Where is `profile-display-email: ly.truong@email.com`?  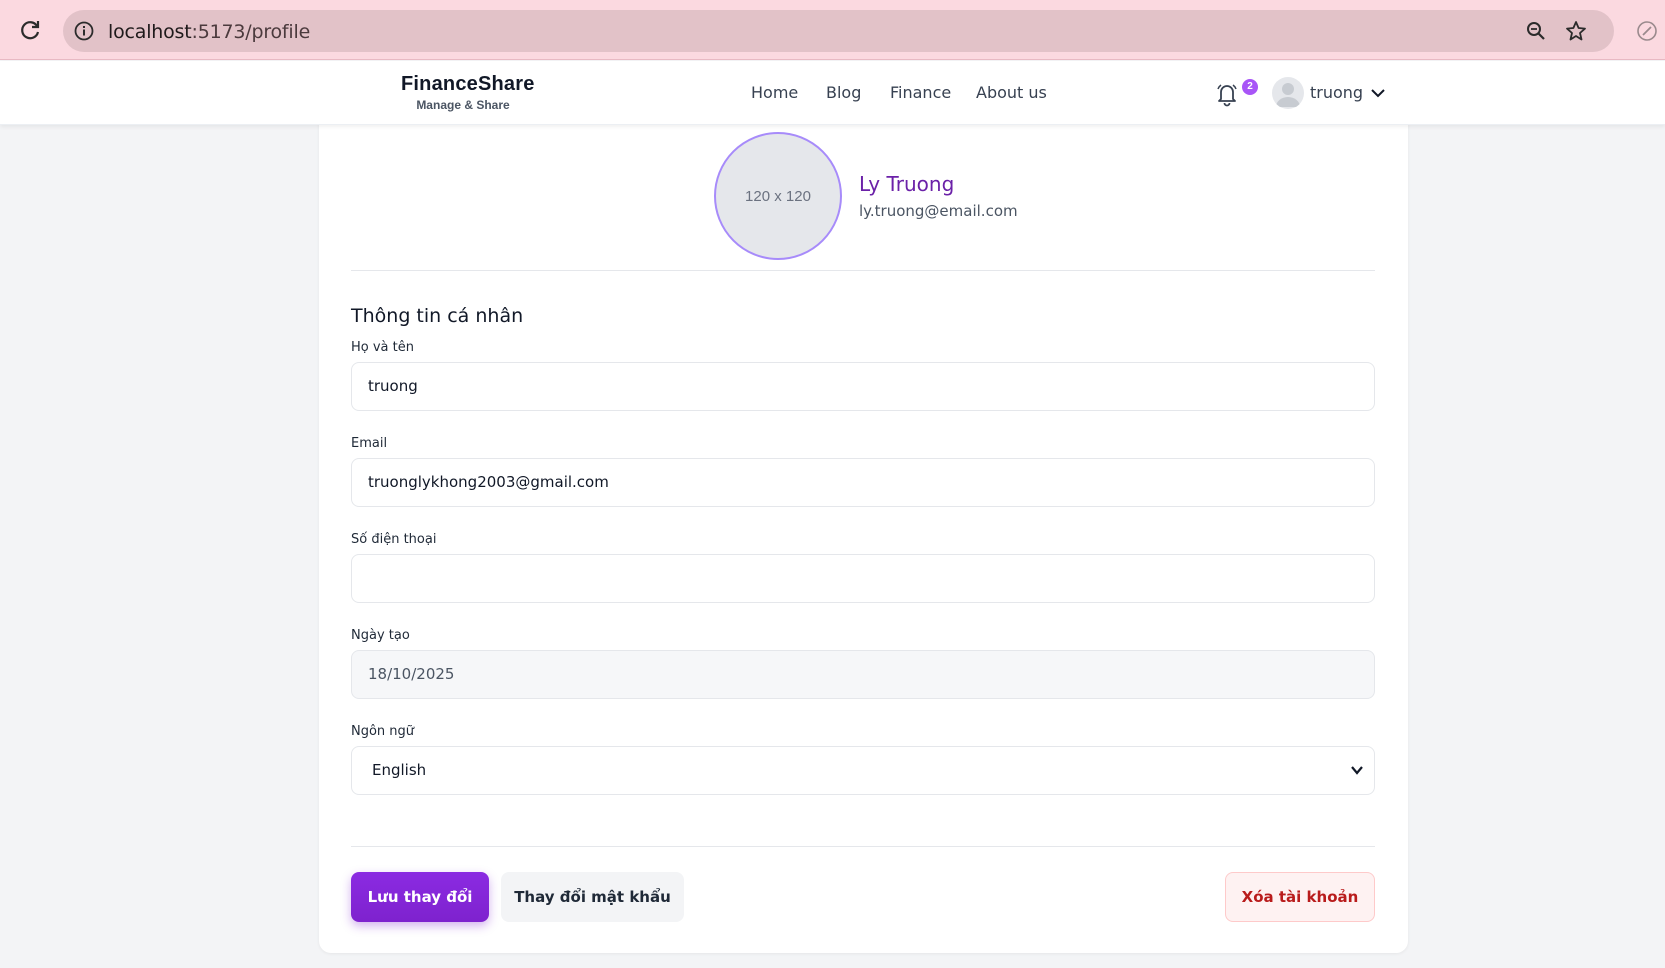 profile-display-email: ly.truong@email.com is located at coordinates (938, 211).